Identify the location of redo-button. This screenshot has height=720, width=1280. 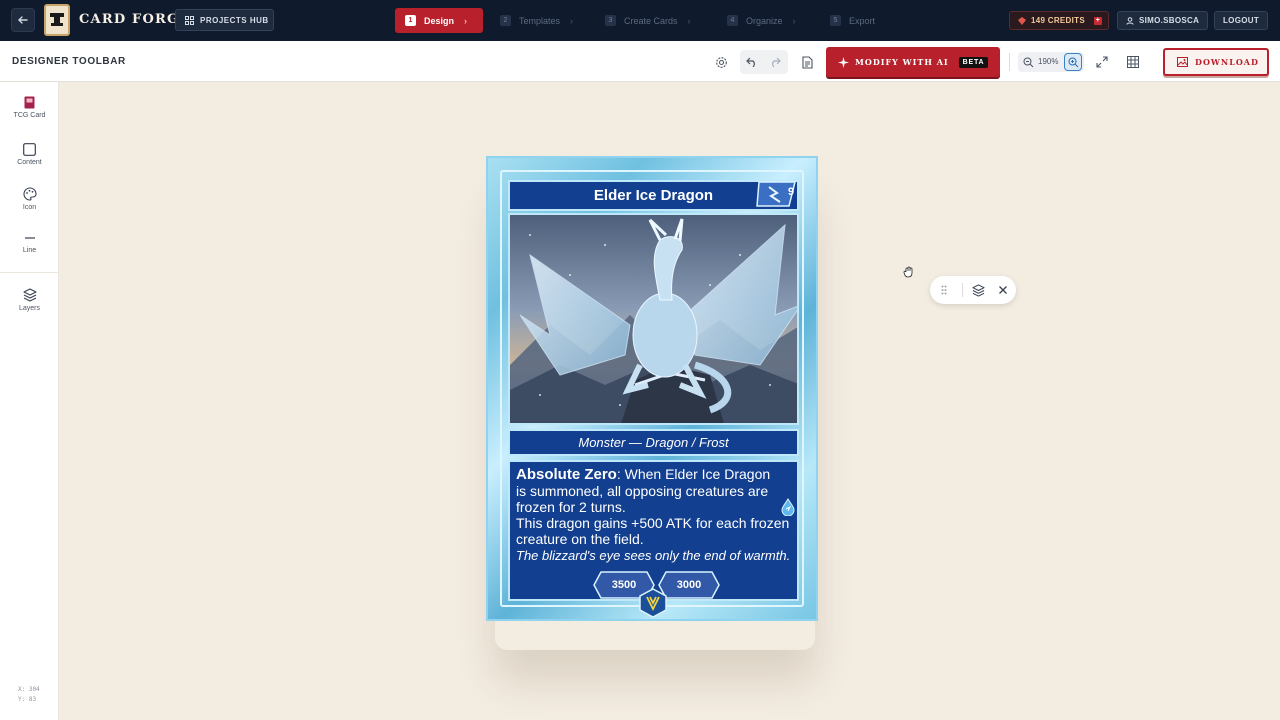
(775, 62).